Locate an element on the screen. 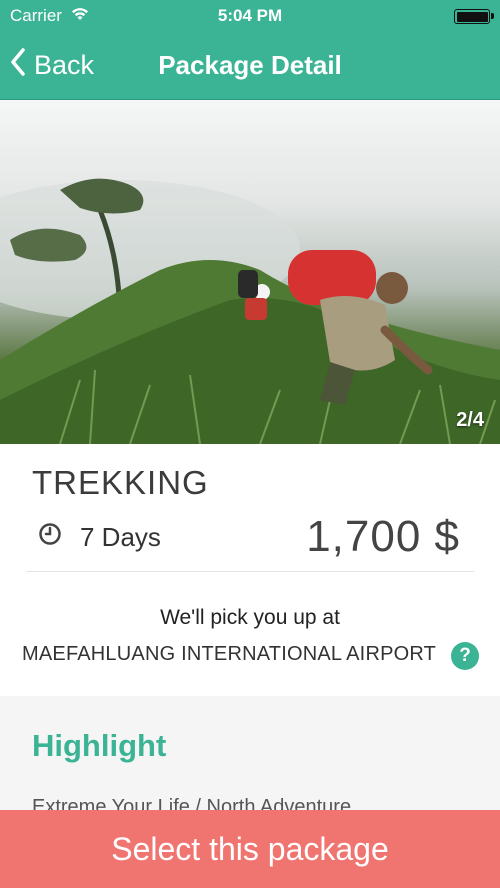 The image size is (500, 888). help-icon: ? is located at coordinates (465, 656).